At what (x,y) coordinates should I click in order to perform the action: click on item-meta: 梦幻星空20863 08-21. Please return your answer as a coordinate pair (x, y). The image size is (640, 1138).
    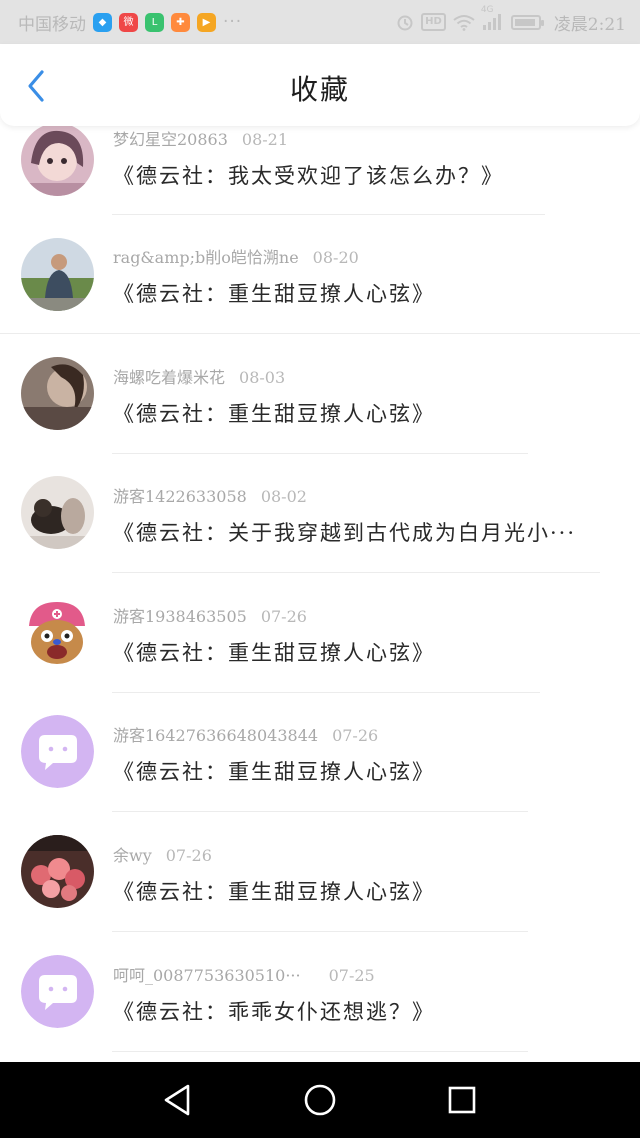
    Looking at the image, I should click on (200, 138).